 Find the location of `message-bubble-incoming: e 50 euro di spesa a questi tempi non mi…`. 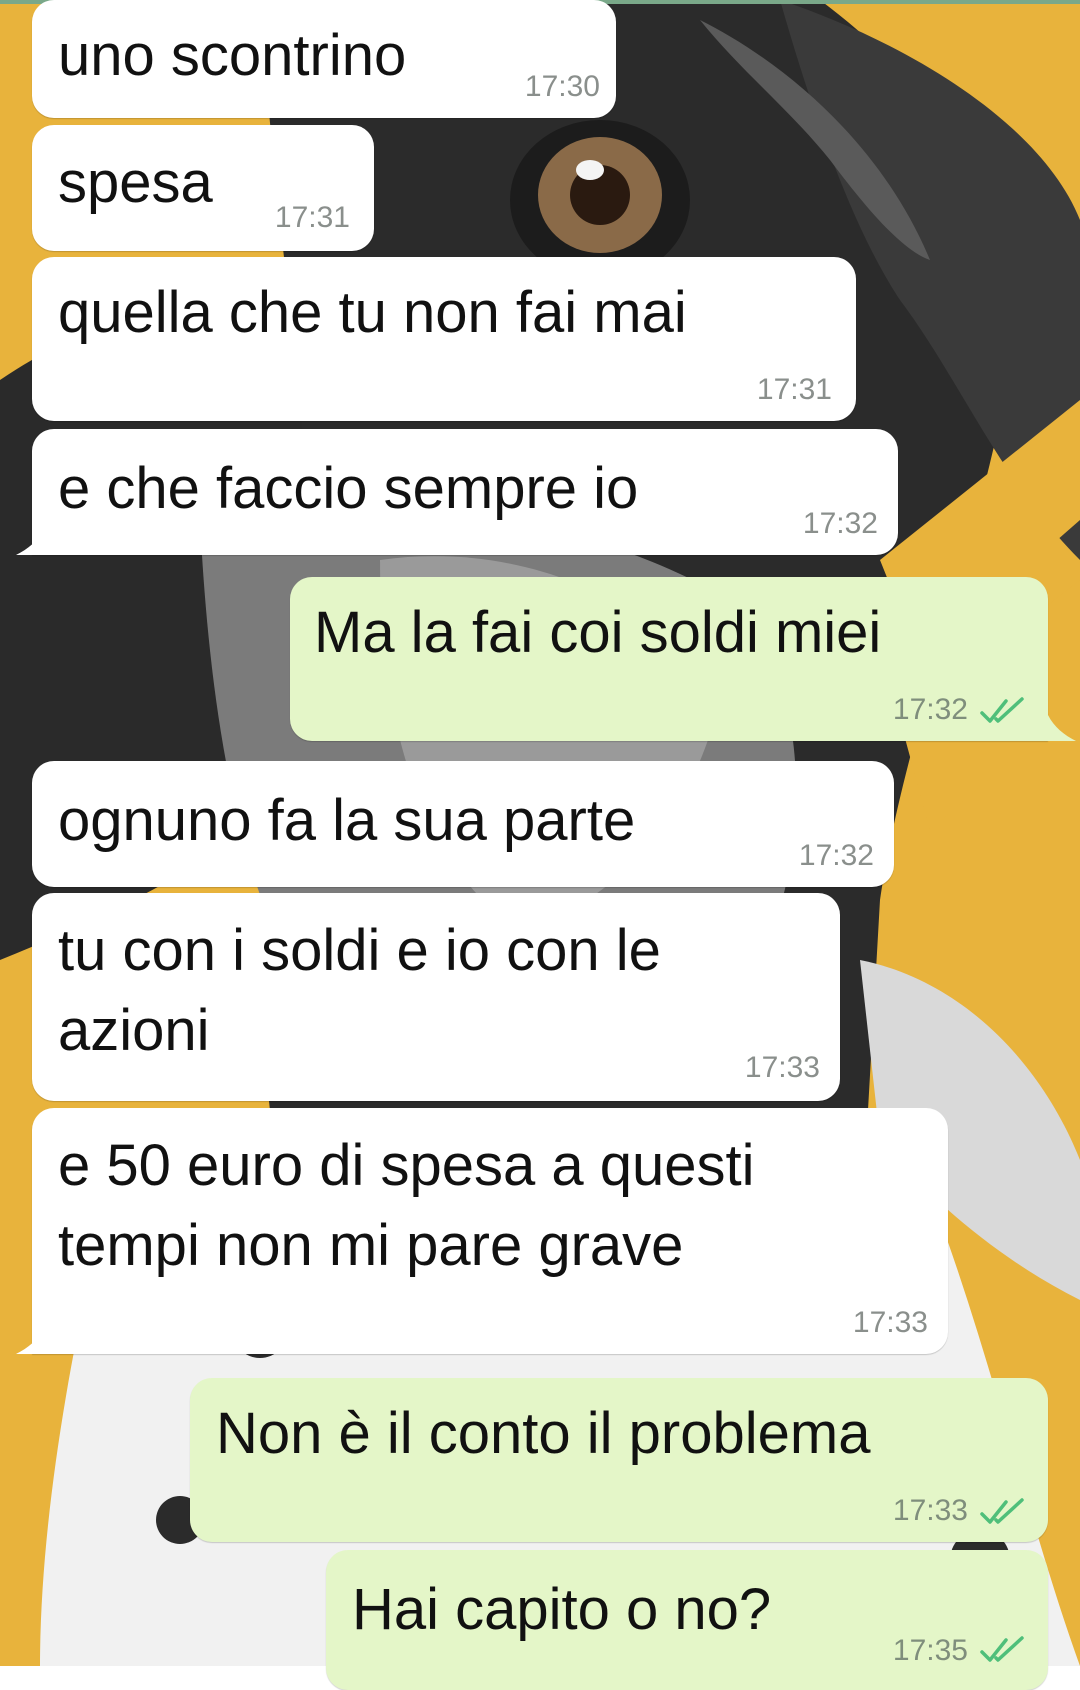

message-bubble-incoming: e 50 euro di spesa a questi tempi non mi… is located at coordinates (490, 1231).